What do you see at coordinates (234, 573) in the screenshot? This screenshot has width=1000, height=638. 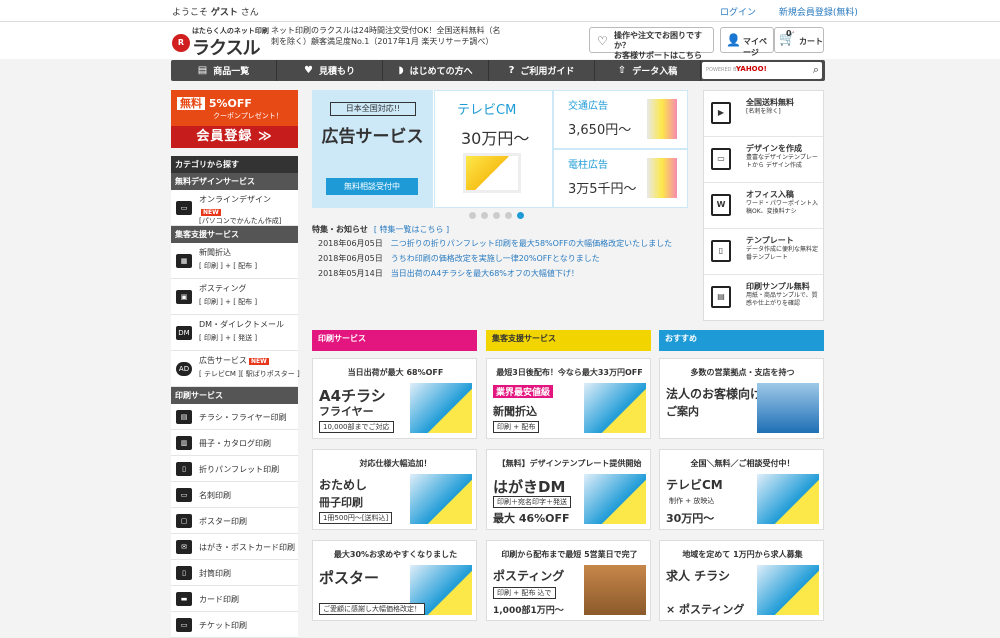 I see `sidebar-item-envelope: ▯ 封筒印刷` at bounding box center [234, 573].